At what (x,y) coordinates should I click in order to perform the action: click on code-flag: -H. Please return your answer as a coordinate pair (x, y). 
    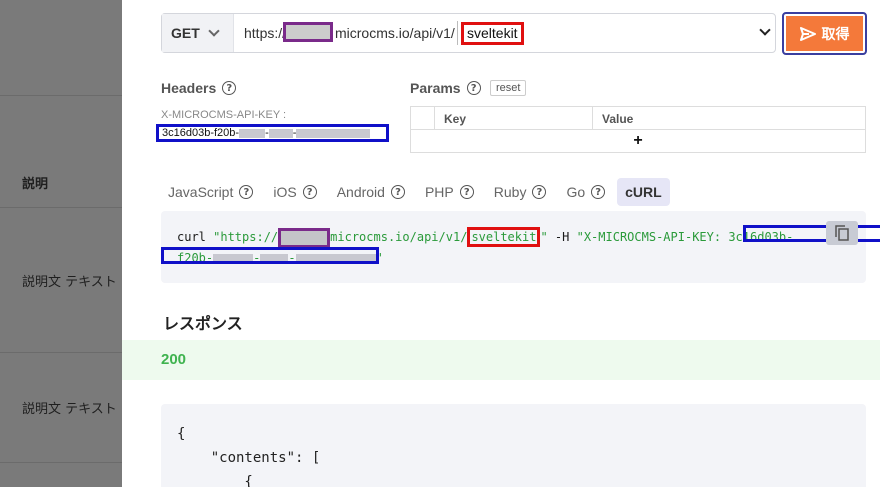
    Looking at the image, I should click on (562, 237).